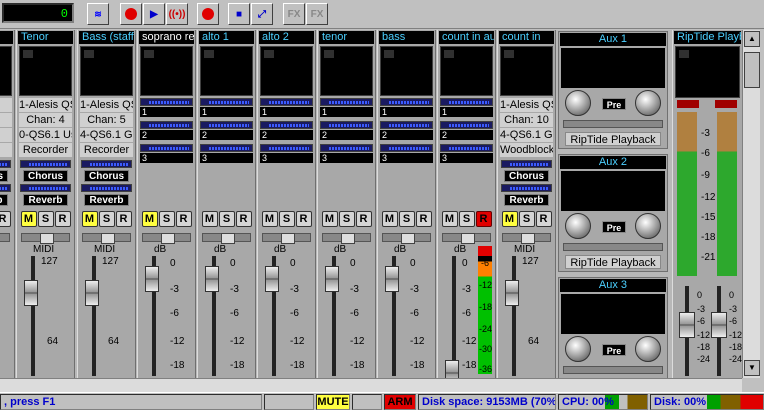  I want to click on channel-info: 3, so click(6, 120).